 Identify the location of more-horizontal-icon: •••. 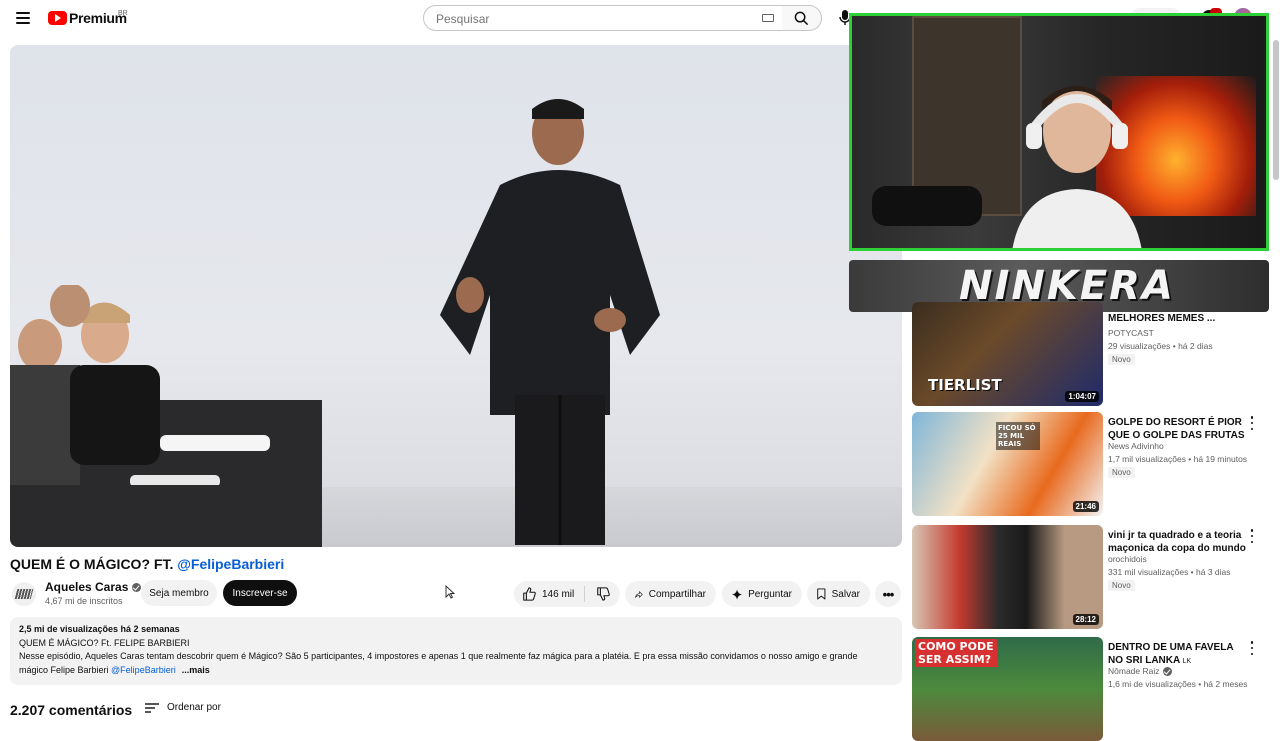
(888, 594).